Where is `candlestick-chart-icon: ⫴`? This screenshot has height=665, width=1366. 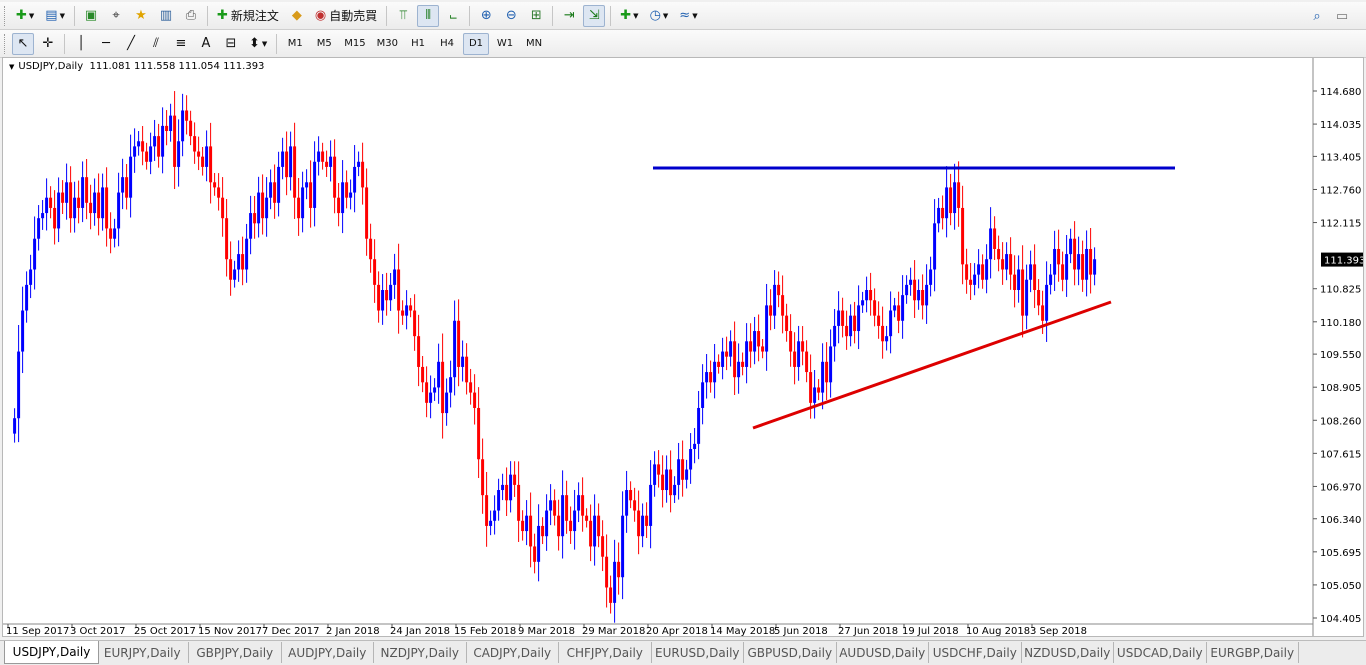
candlestick-chart-icon: ⫴ is located at coordinates (428, 15).